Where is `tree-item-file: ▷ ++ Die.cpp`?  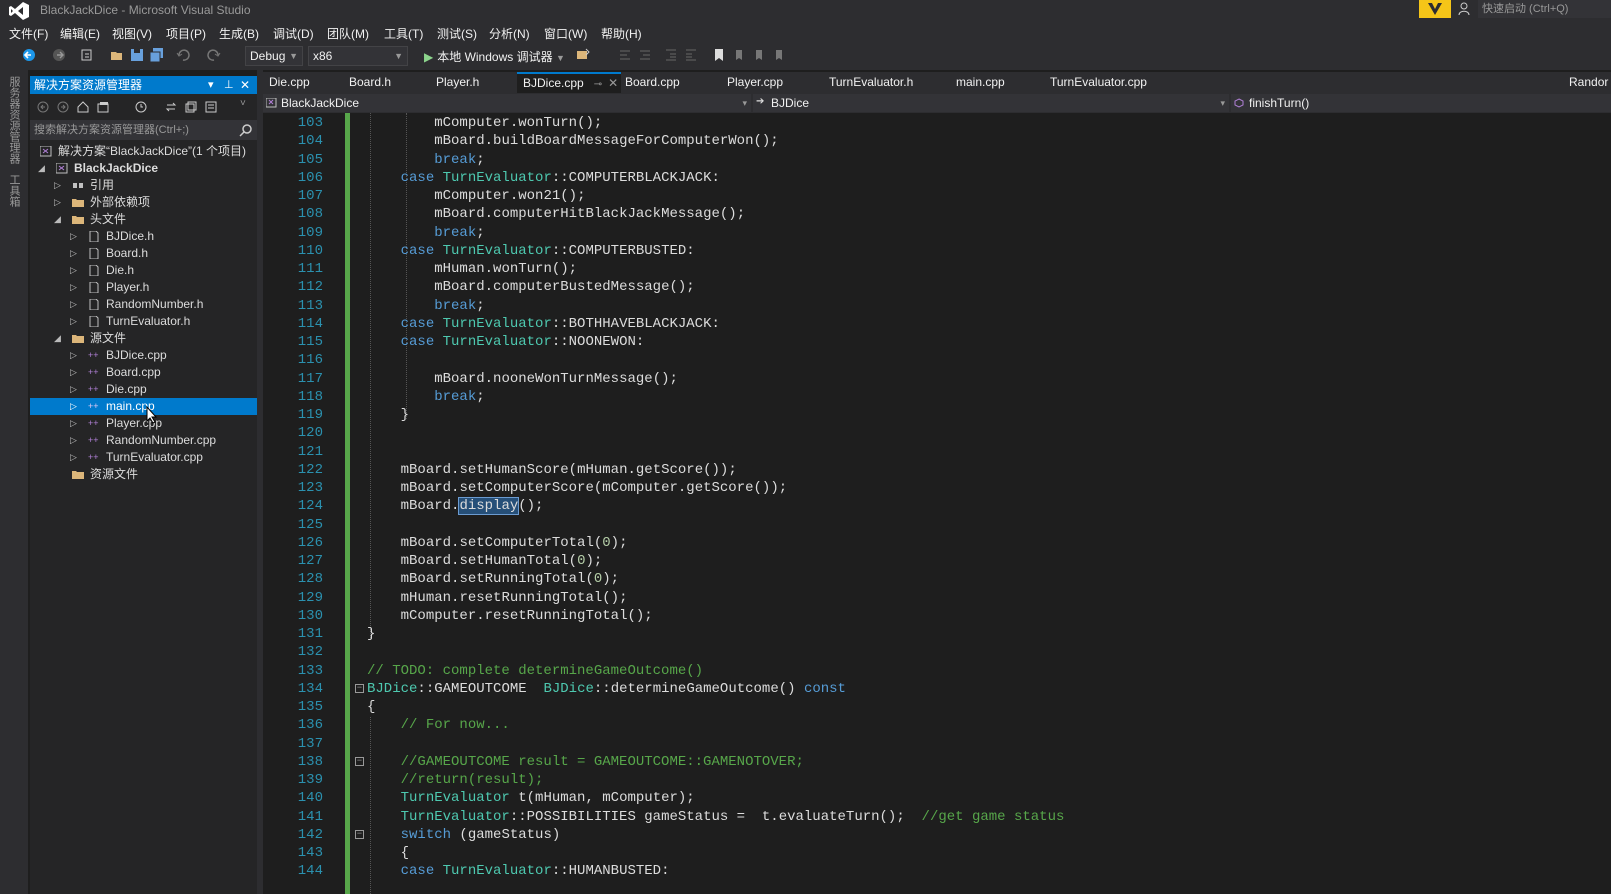
tree-item-file: ▷ ++ Die.cpp is located at coordinates (143, 389).